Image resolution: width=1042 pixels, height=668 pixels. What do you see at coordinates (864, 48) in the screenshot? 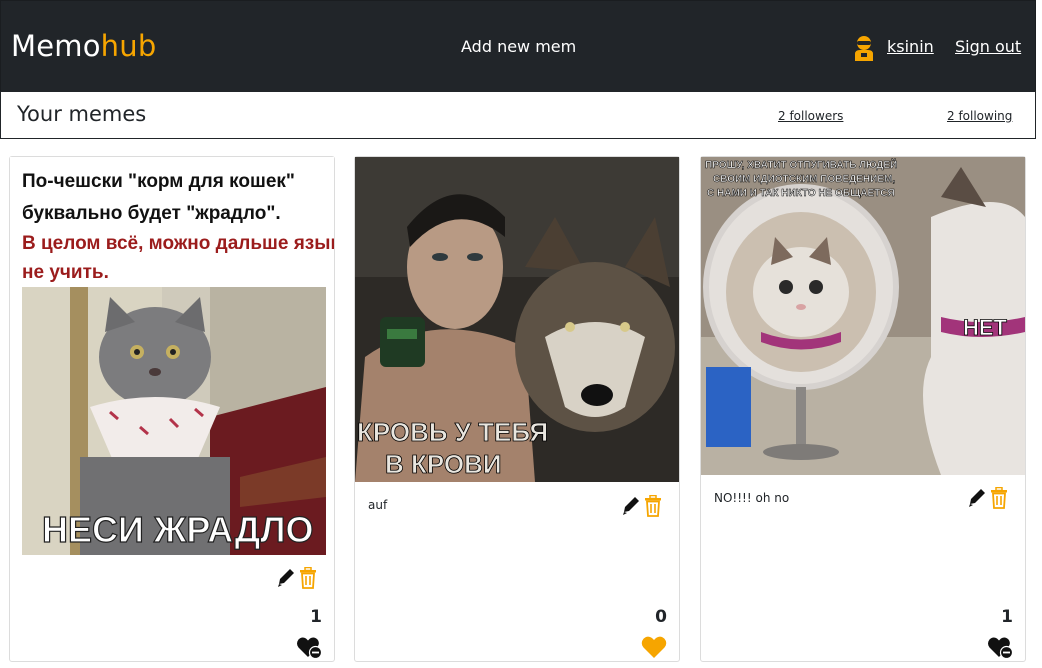
I see `user-avatar-icon` at bounding box center [864, 48].